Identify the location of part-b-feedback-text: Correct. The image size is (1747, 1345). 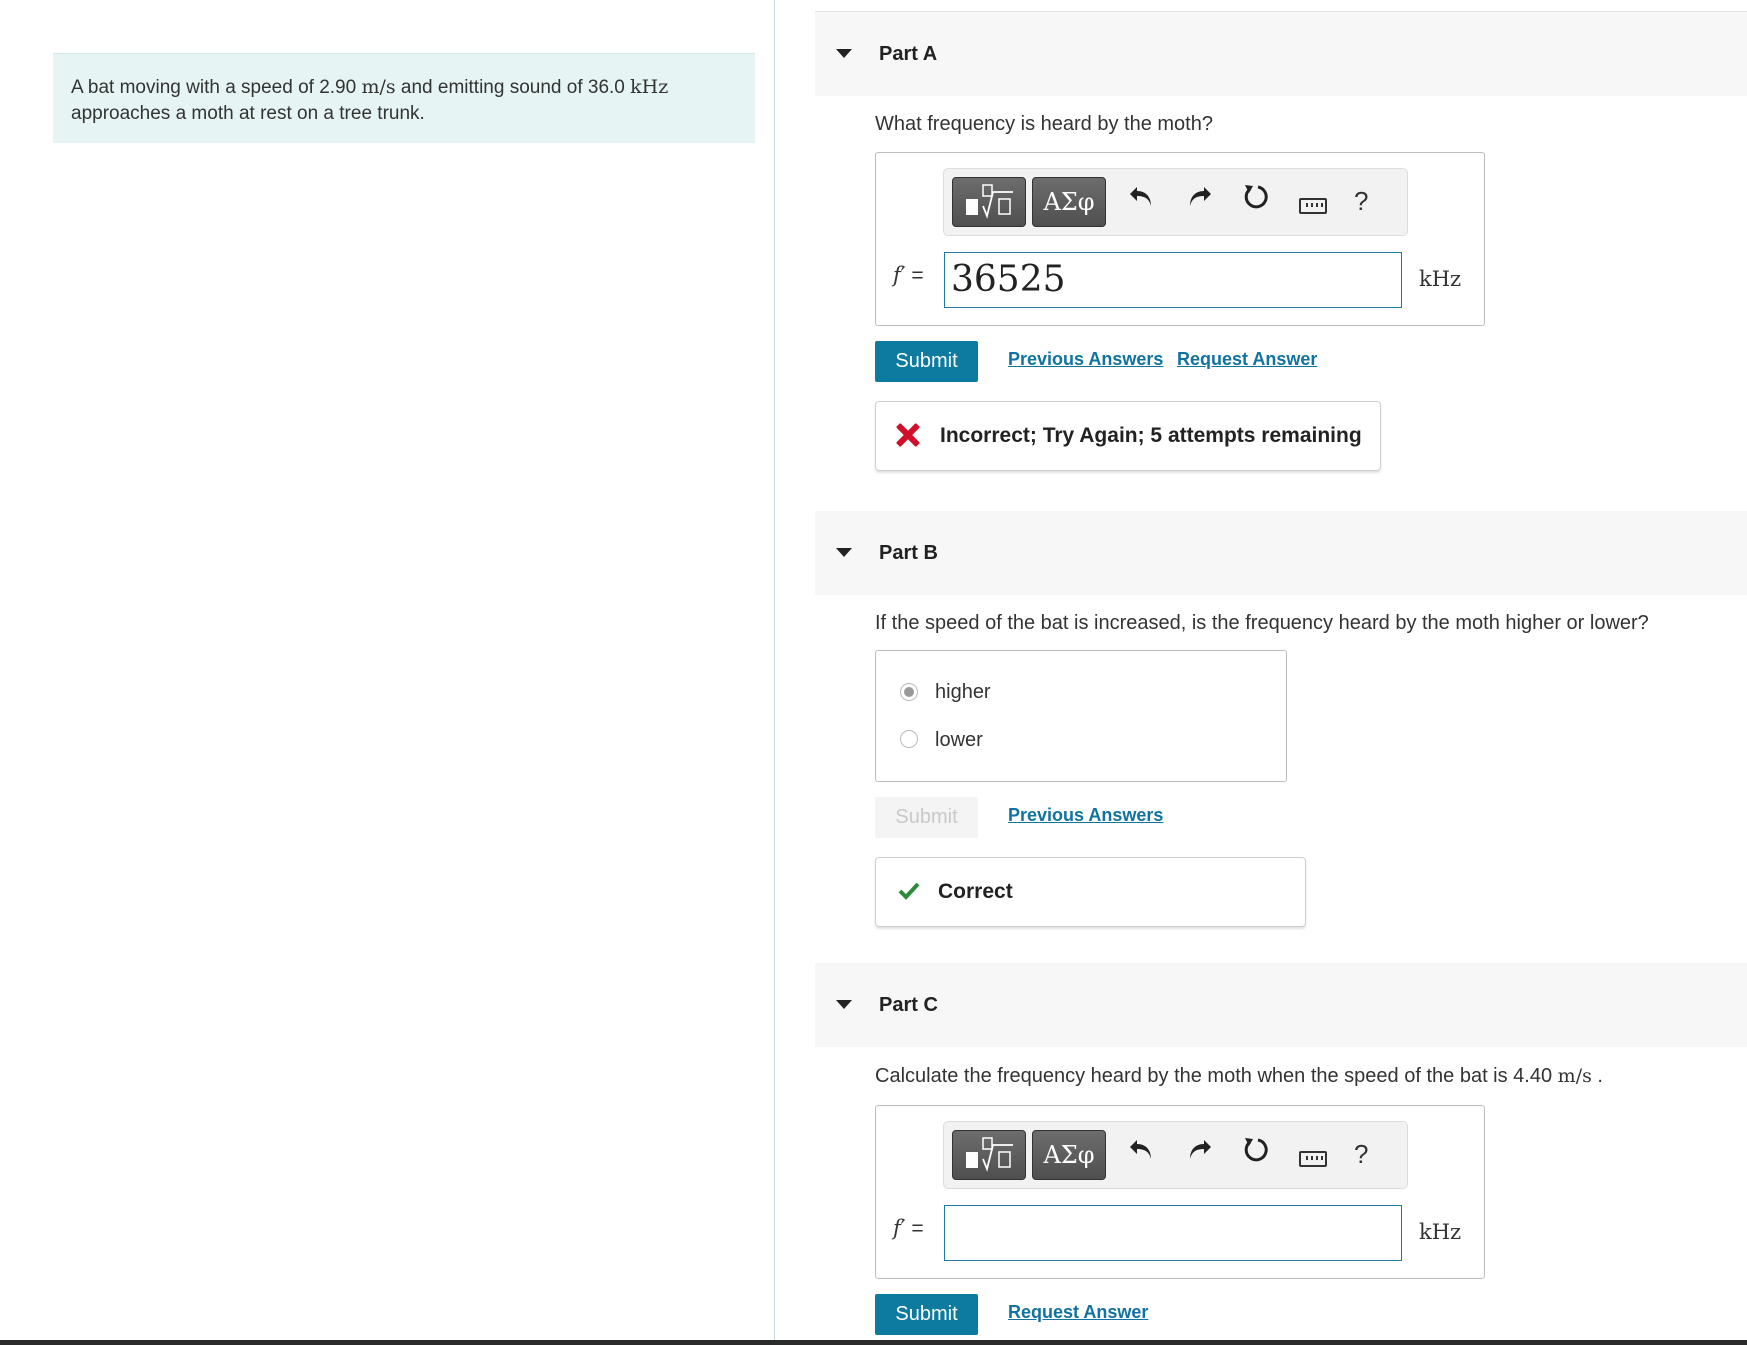
(975, 891).